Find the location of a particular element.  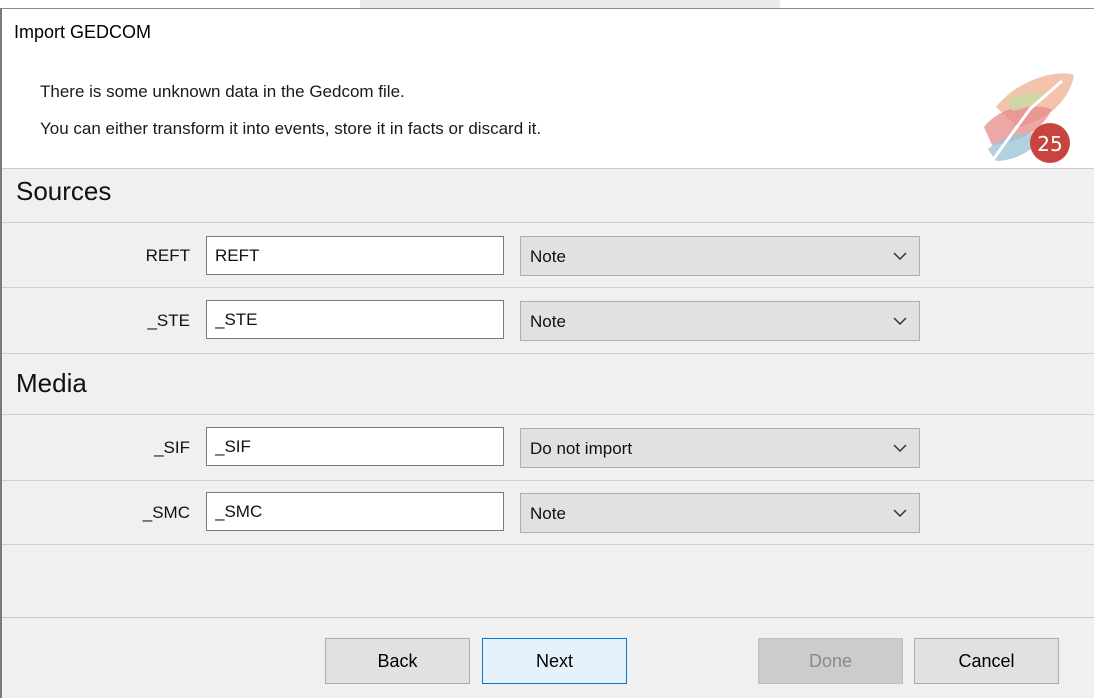

ste-import-option-select: Note is located at coordinates (720, 321).